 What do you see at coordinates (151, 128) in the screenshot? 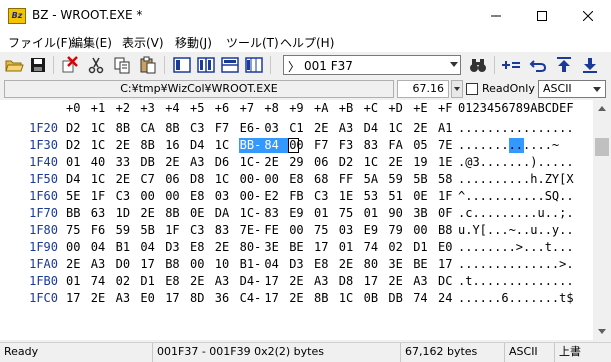
I see `hex-byte-cell: CA` at bounding box center [151, 128].